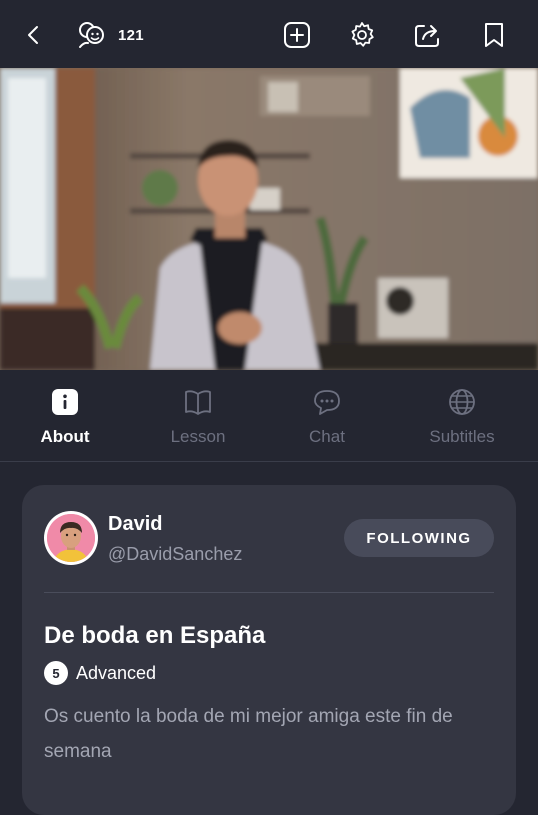  I want to click on bookmark-icon, so click(494, 35).